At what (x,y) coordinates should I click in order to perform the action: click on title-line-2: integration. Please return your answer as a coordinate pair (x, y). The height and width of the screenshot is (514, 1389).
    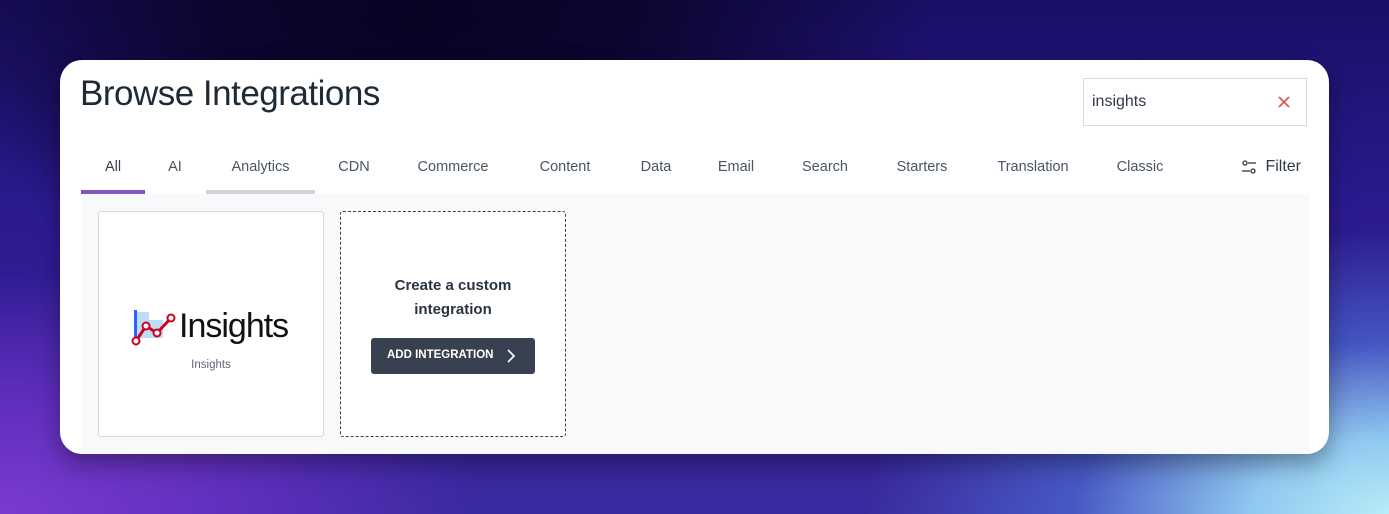
    Looking at the image, I should click on (453, 309).